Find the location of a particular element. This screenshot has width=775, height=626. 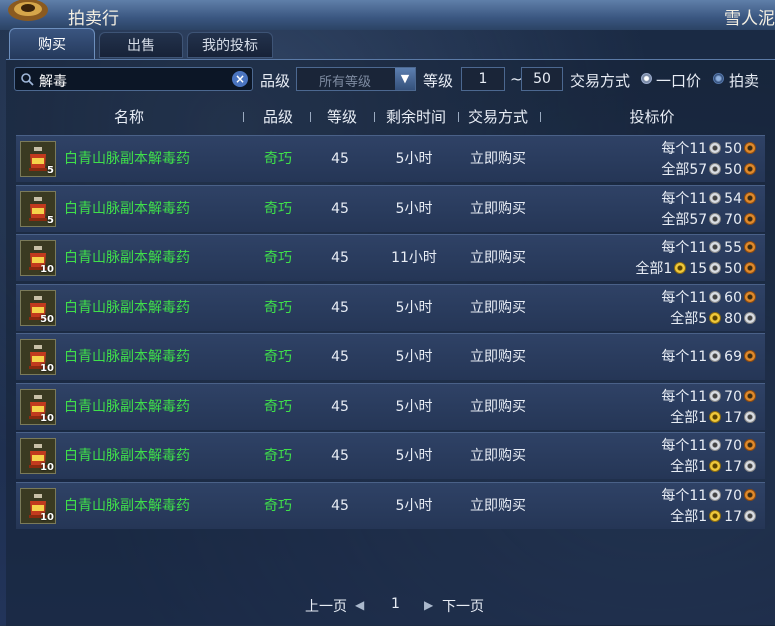

unit-price: 每个11 55 is located at coordinates (710, 248).